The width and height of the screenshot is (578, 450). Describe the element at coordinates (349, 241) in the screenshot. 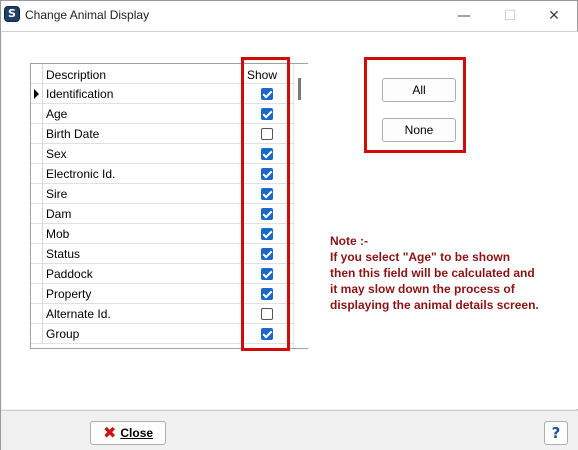

I see `note-line: Note :-` at that location.